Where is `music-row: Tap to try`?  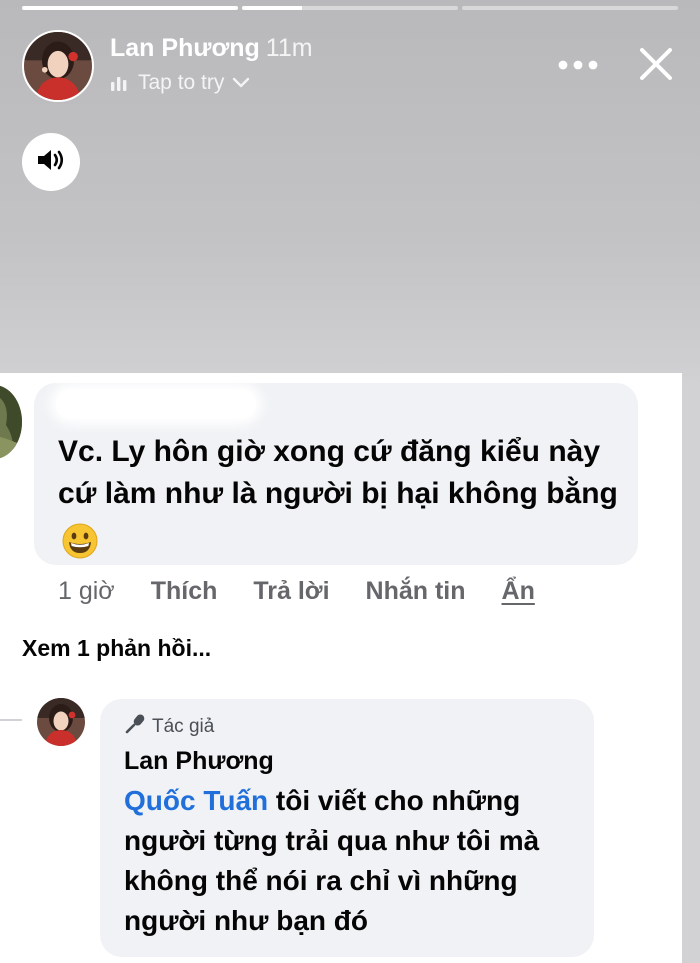
music-row: Tap to try is located at coordinates (180, 83).